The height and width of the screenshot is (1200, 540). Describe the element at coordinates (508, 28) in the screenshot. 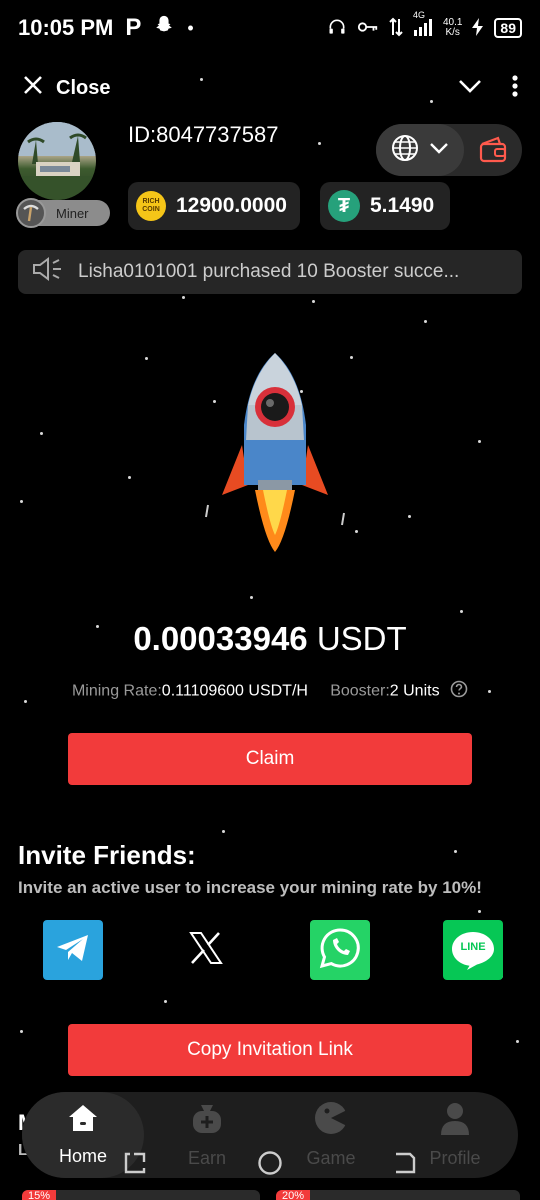

I see `battery-level: 89` at that location.